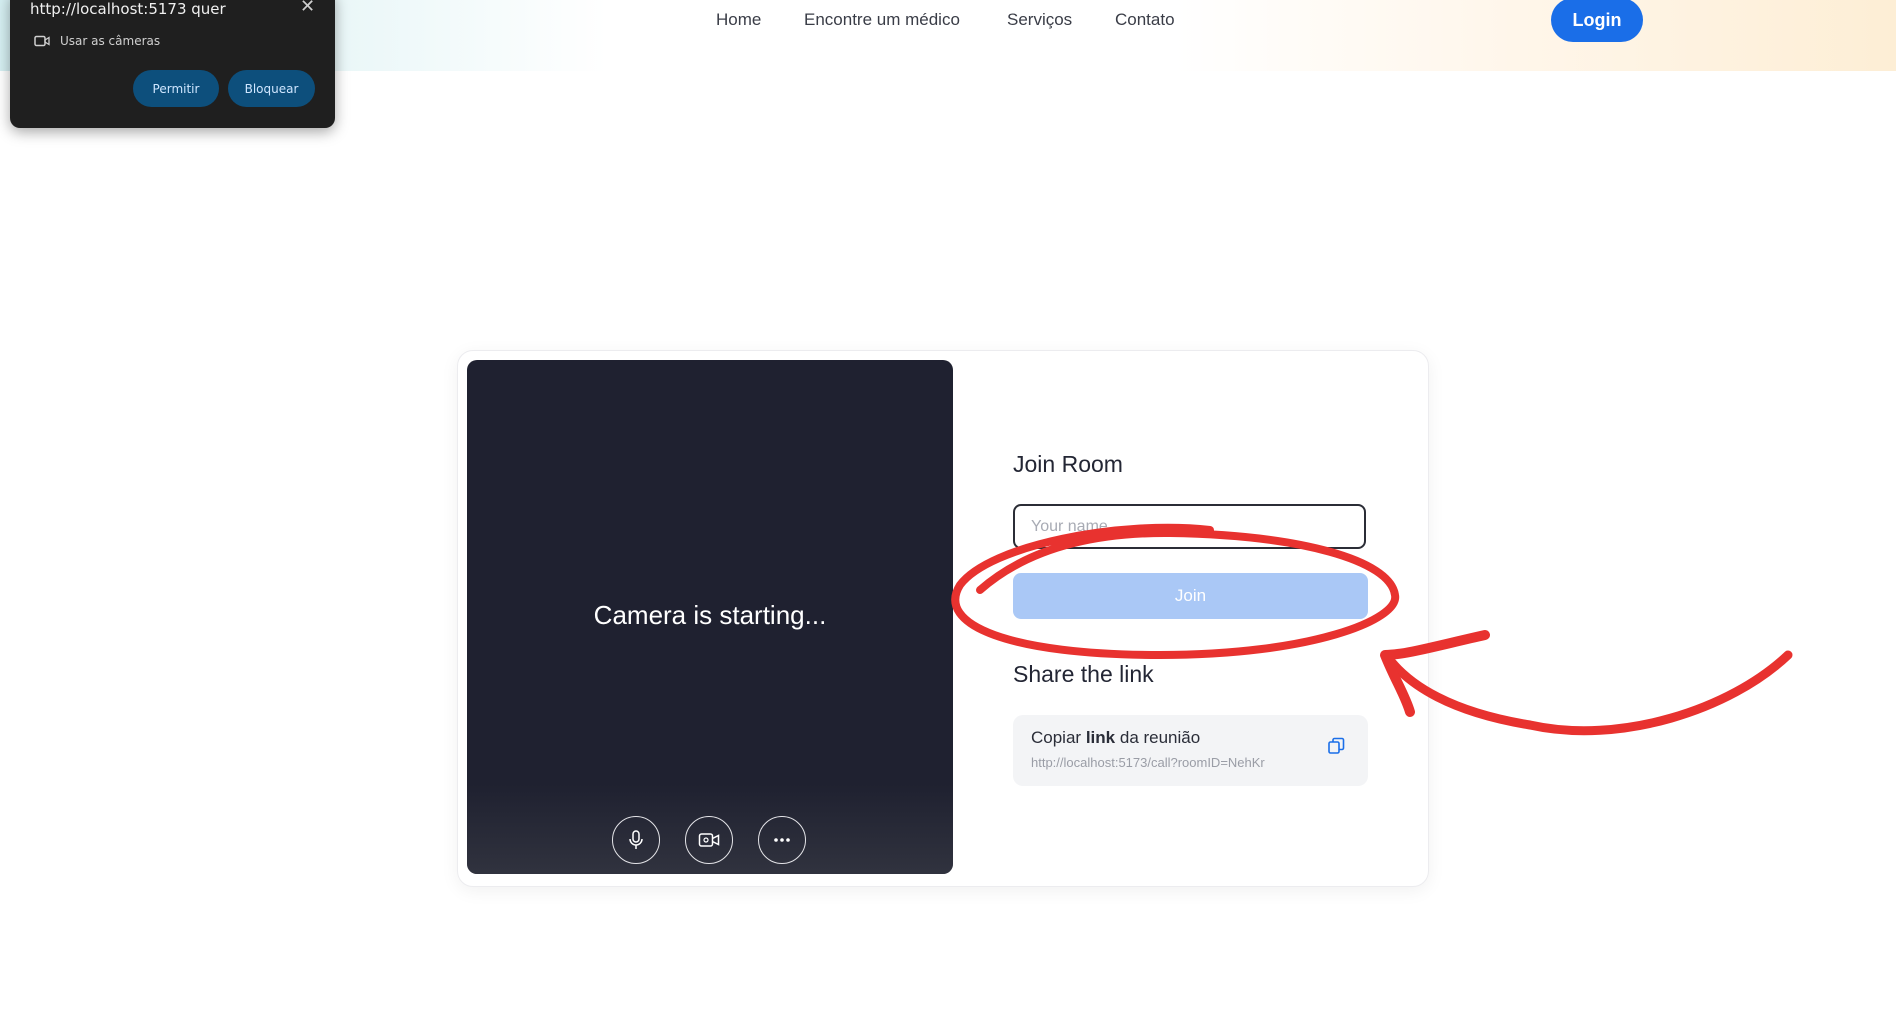 Image resolution: width=1896 pixels, height=1023 pixels. I want to click on more-options-button, so click(782, 840).